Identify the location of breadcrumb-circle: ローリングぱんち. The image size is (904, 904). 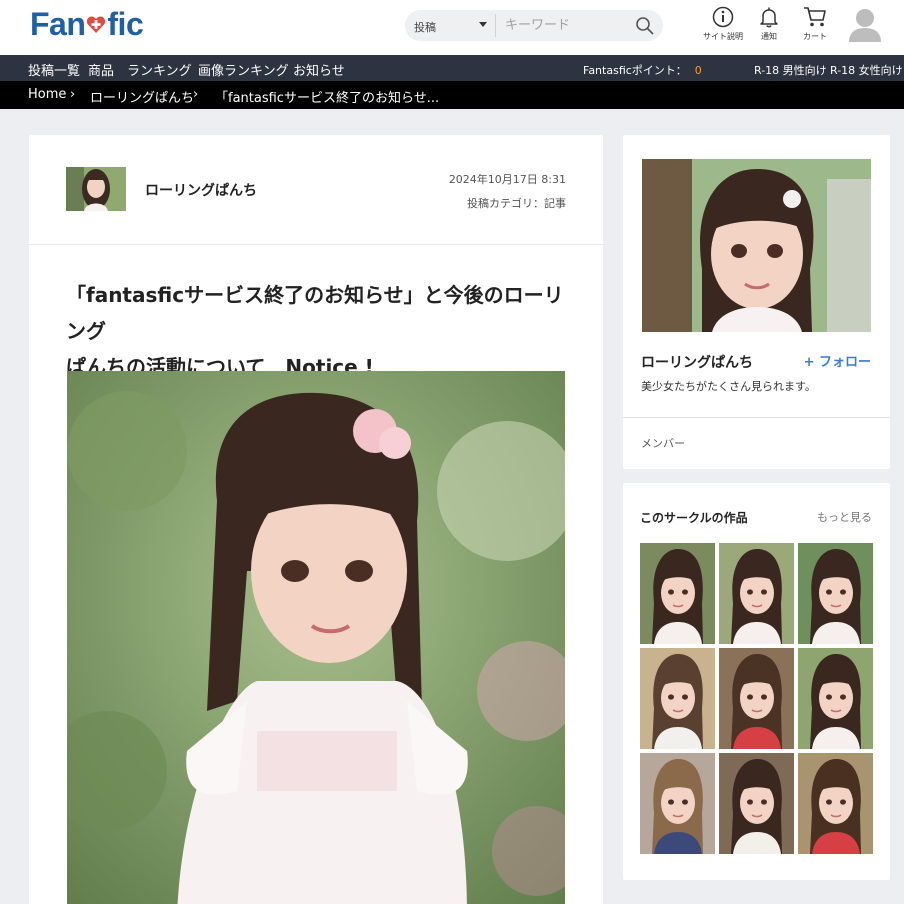
(142, 96).